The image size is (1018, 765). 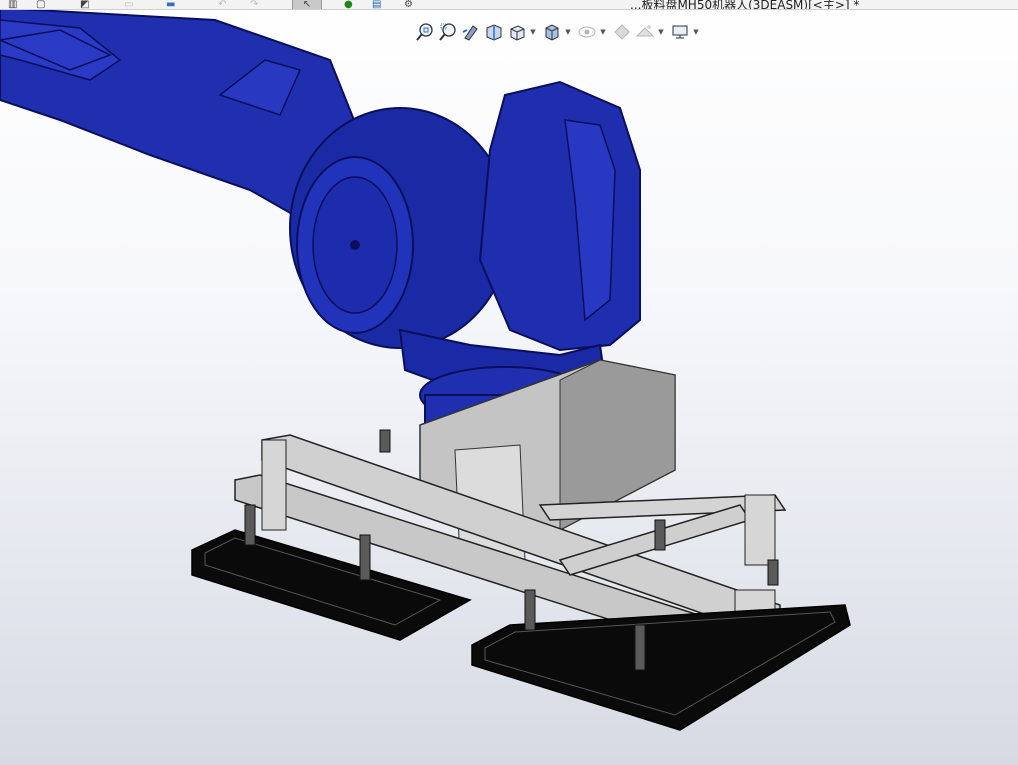 I want to click on apply-scene-dropdown-icon: ▼, so click(x=661, y=32).